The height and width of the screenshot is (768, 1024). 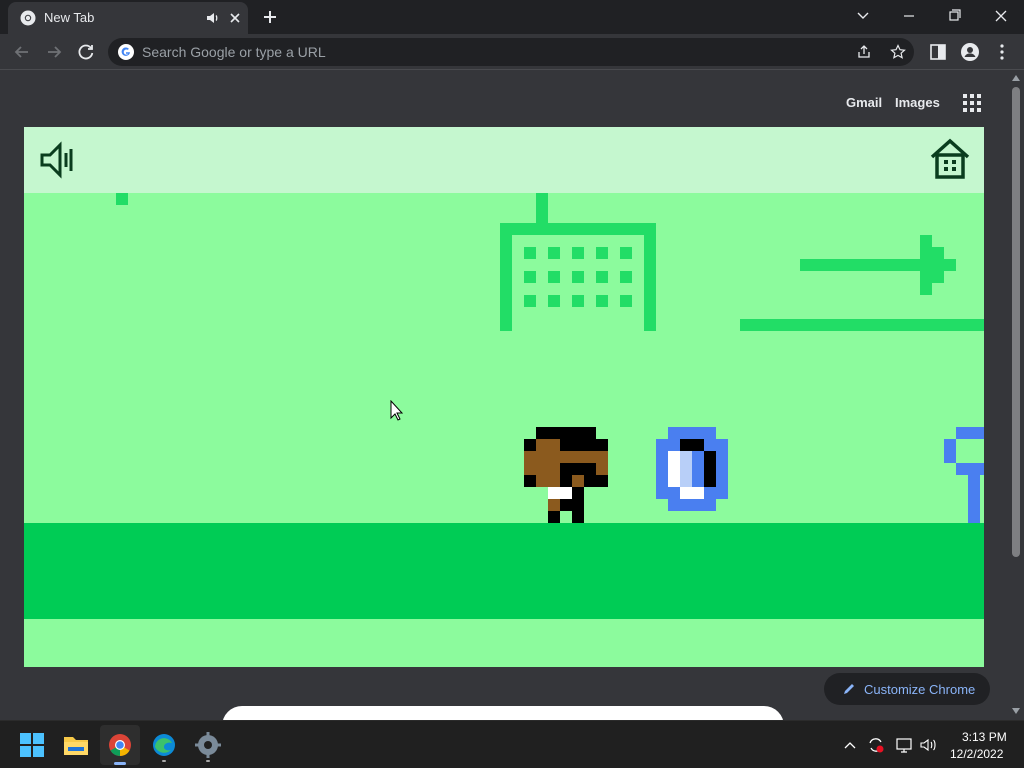 I want to click on more-menu-icon, so click(x=1002, y=52).